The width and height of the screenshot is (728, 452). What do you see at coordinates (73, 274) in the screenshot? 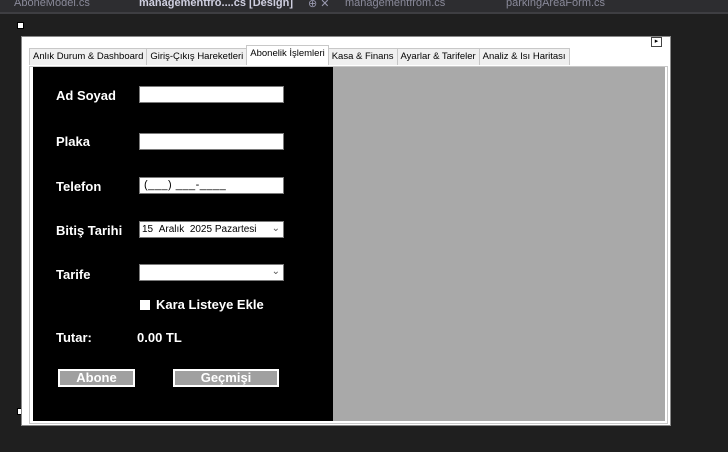
I see `tarife-label: Tarife` at bounding box center [73, 274].